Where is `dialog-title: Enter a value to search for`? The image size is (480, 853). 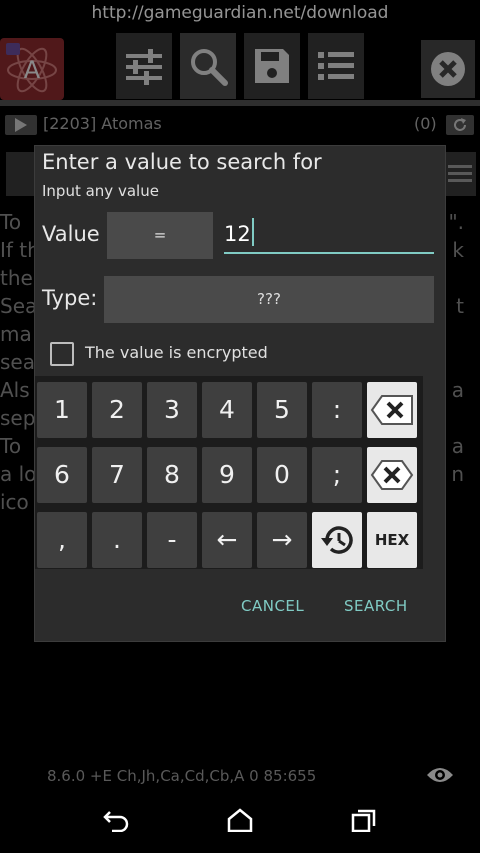 dialog-title: Enter a value to search for is located at coordinates (182, 162).